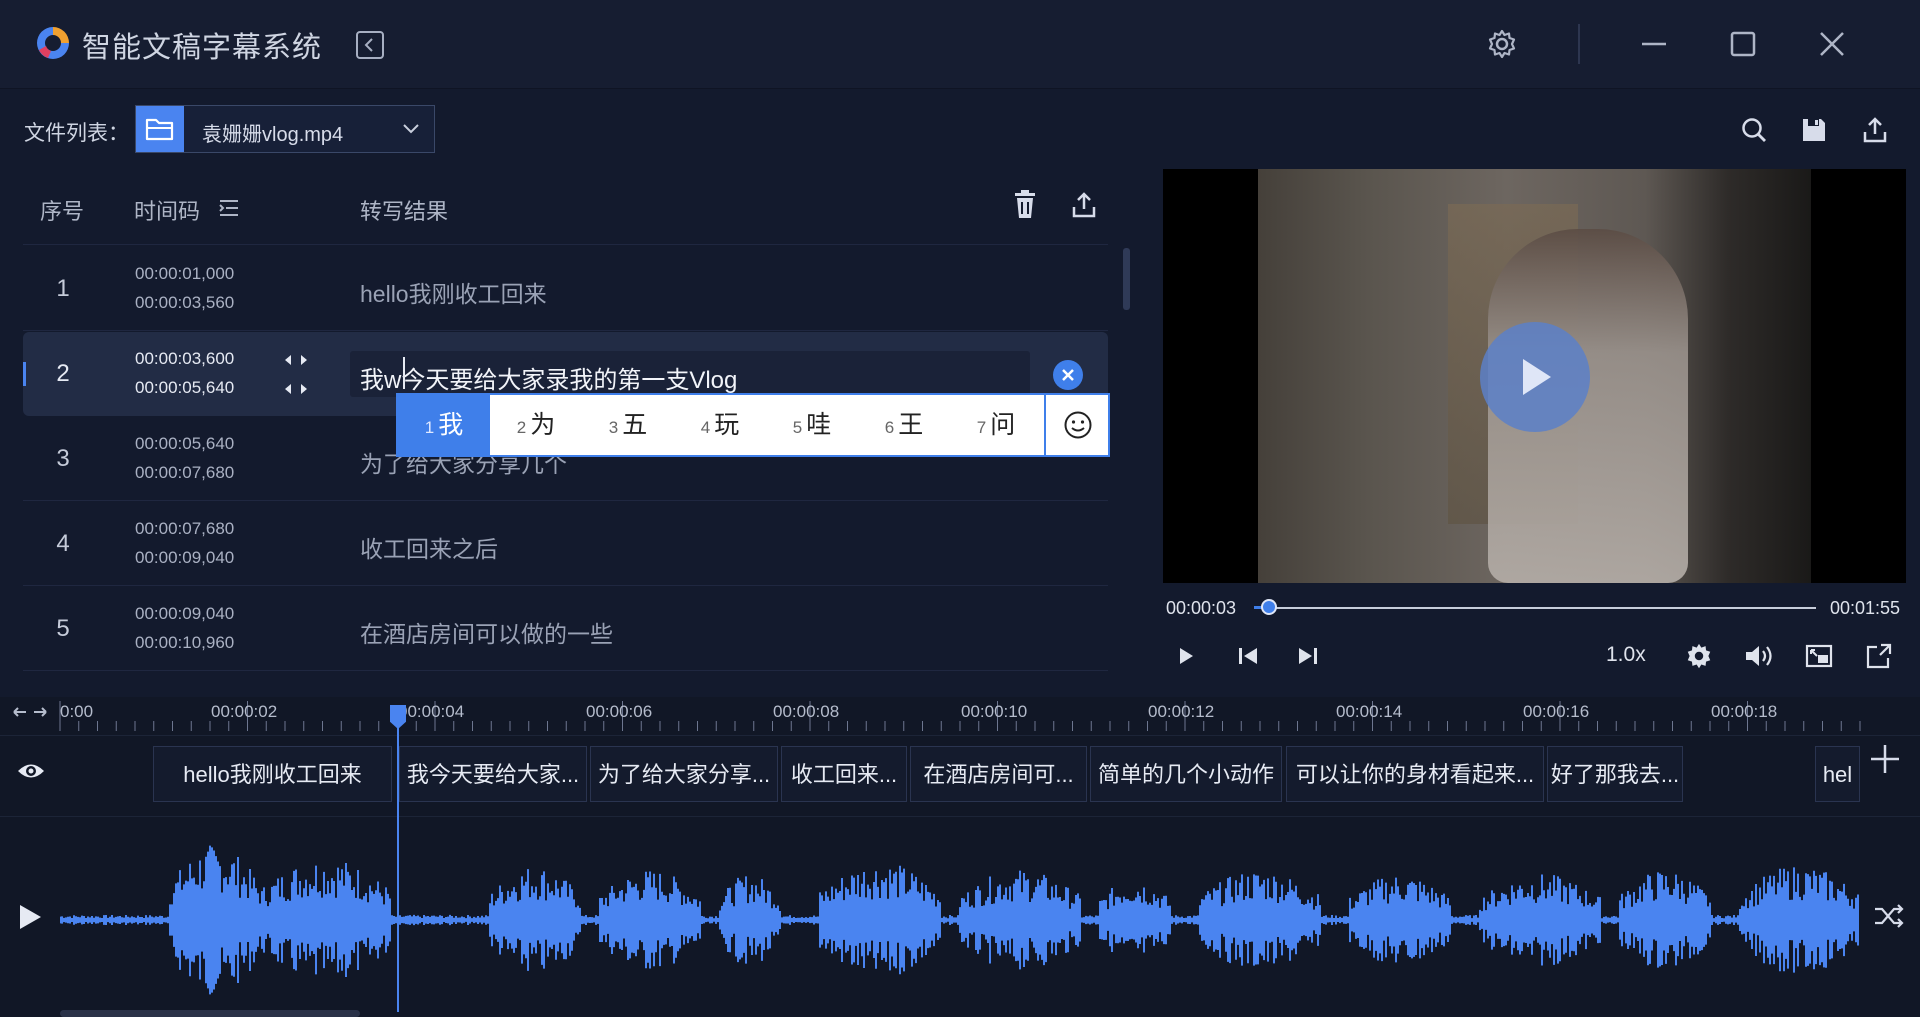 Image resolution: width=1920 pixels, height=1017 pixels. Describe the element at coordinates (1248, 656) in the screenshot. I see `previous-icon` at that location.